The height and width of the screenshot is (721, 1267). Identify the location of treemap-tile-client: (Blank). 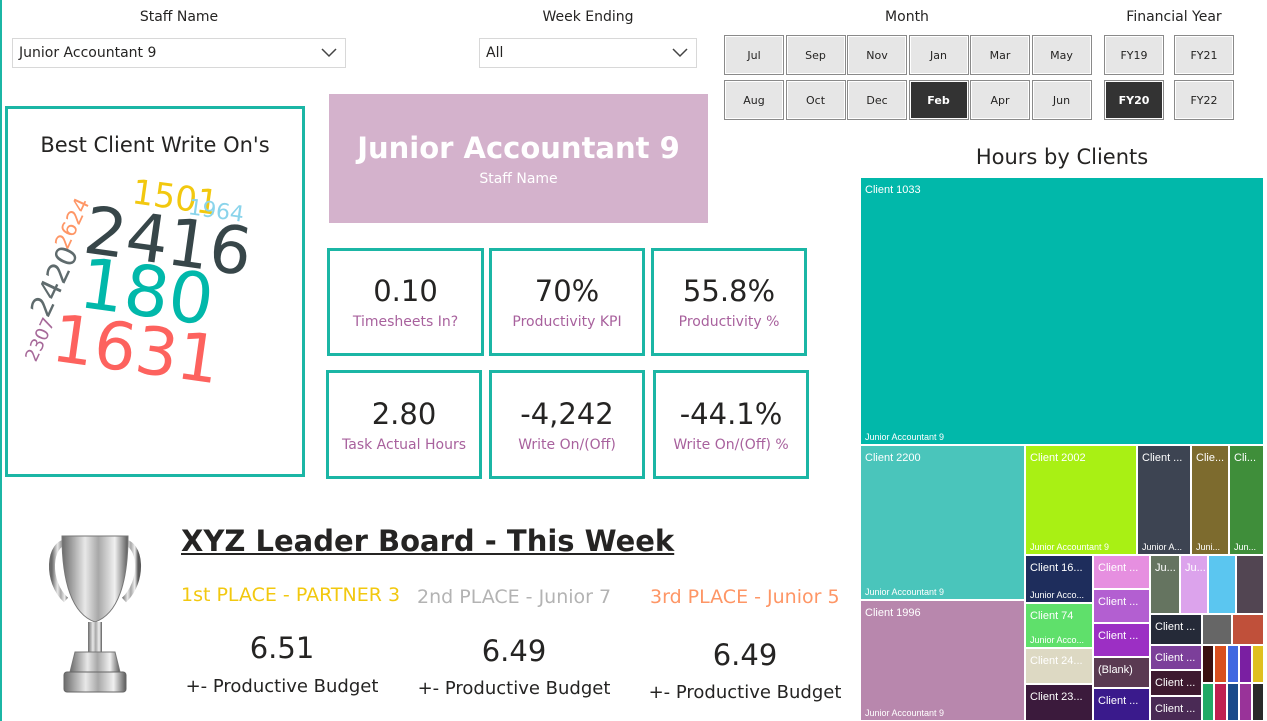
(1115, 670).